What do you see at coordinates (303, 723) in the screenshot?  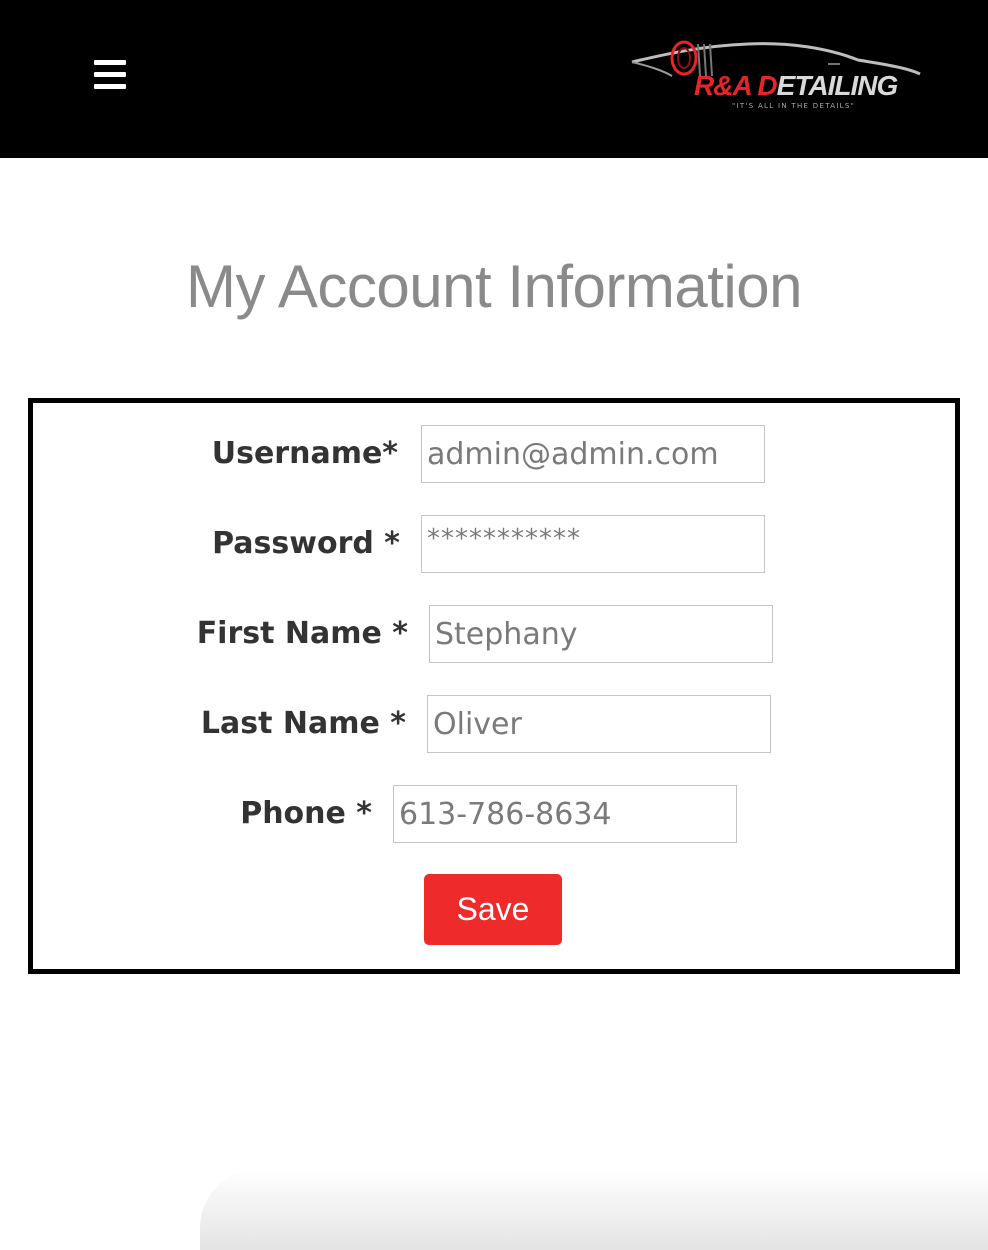 I see `last-name-label: Last Name *` at bounding box center [303, 723].